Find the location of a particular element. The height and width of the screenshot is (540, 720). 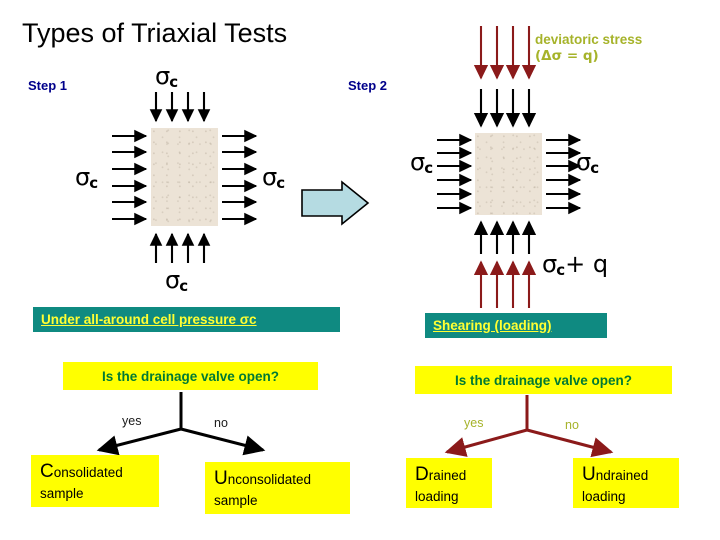

step2-sigma-bottom: σc+ q is located at coordinates (575, 264).